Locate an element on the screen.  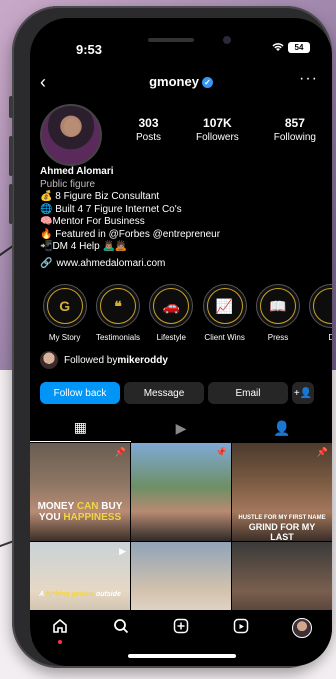
highlight-ring: 🚗 is located at coordinates (171, 306).